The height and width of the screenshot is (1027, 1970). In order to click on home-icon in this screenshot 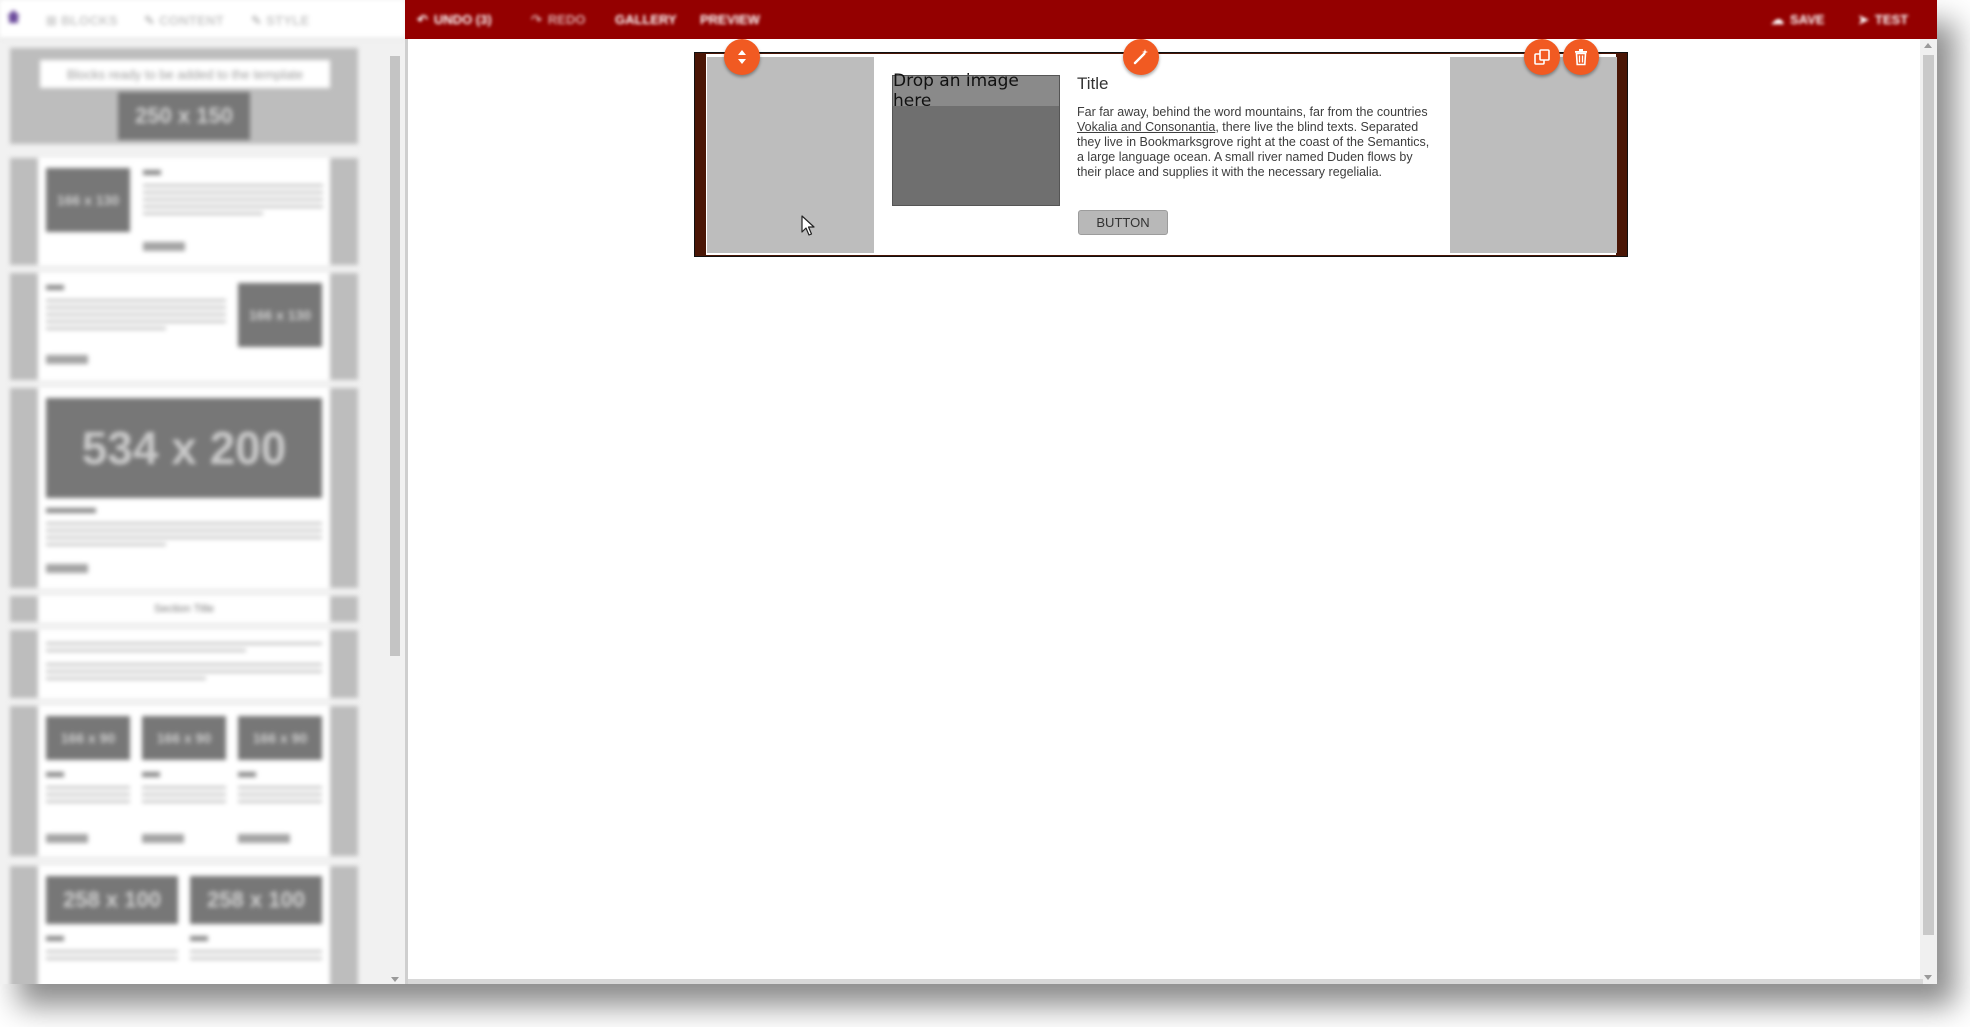, I will do `click(13, 16)`.